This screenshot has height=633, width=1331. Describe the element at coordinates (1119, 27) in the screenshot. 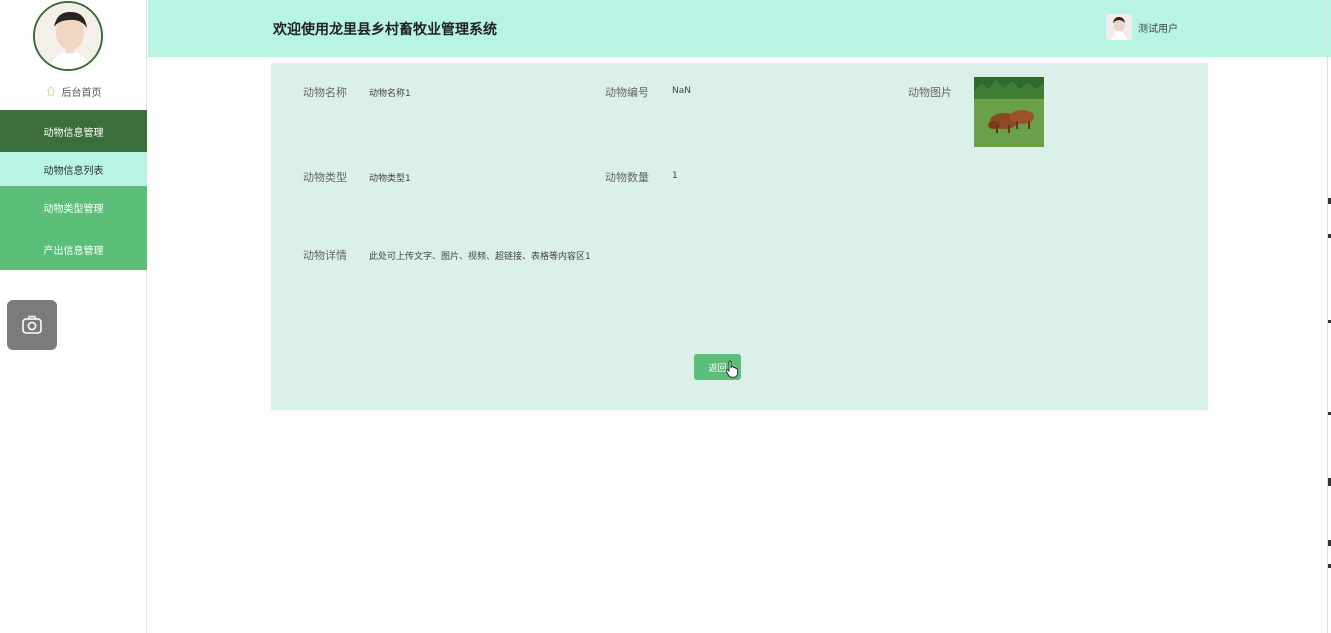

I see `user-avatar` at that location.